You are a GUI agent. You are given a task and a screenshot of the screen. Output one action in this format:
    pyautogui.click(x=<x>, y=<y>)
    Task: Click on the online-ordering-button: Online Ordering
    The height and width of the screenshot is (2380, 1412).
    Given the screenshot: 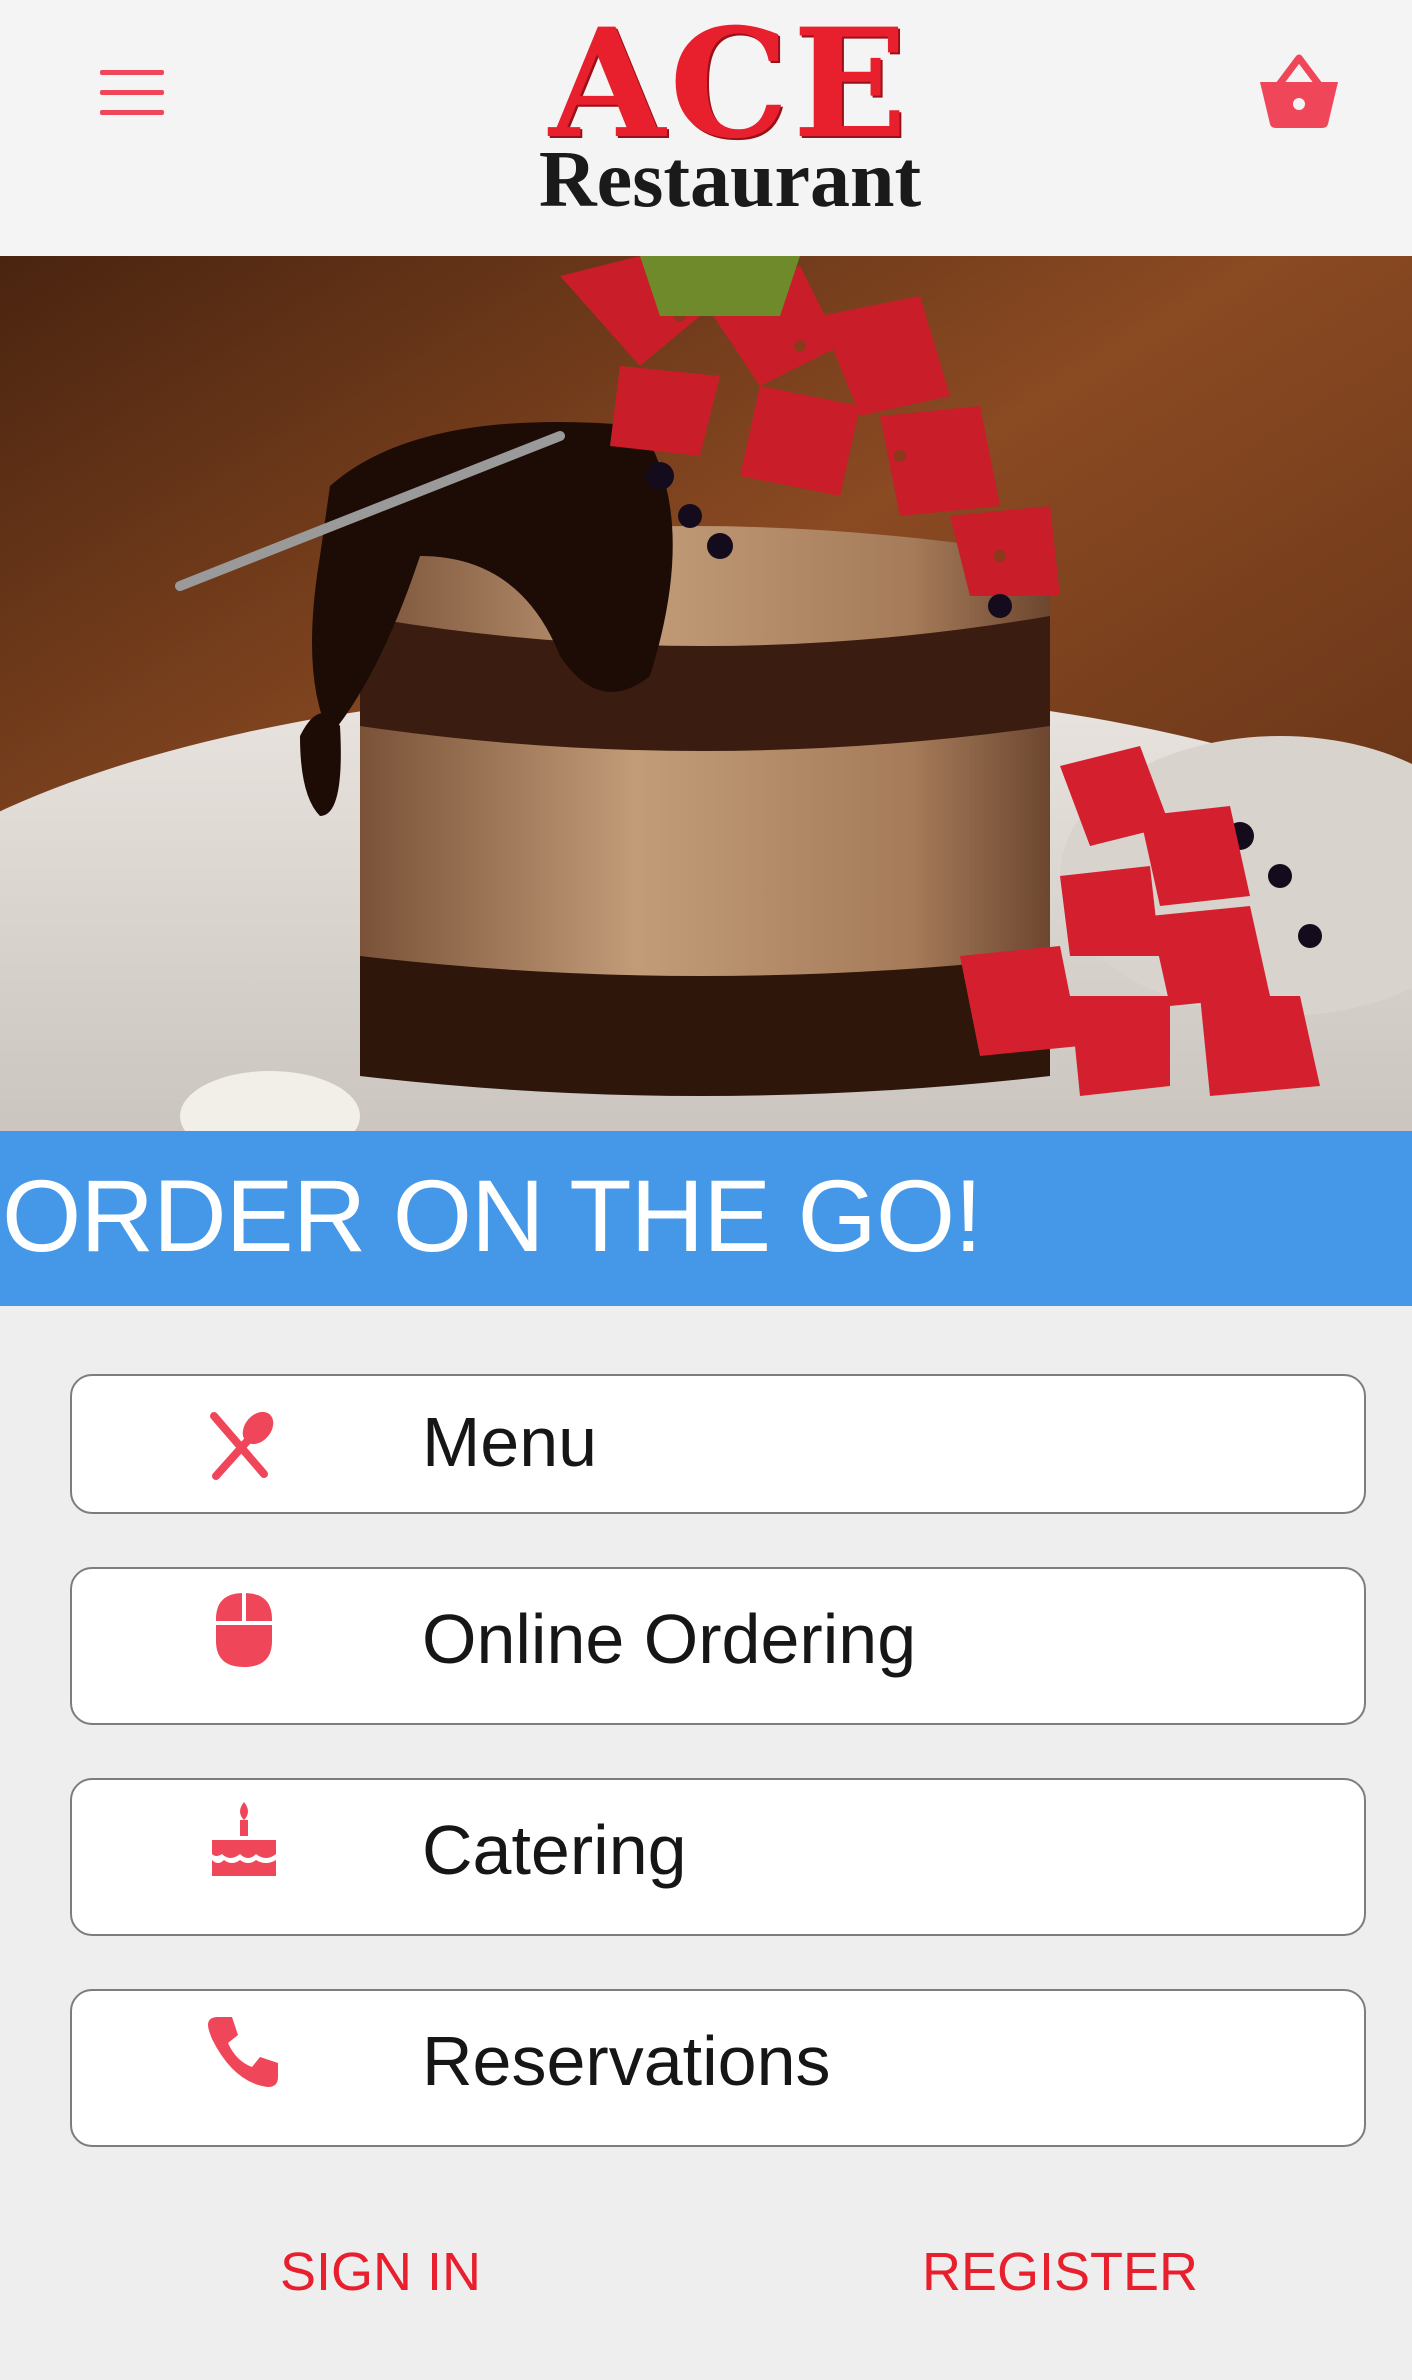 What is the action you would take?
    pyautogui.click(x=718, y=1646)
    